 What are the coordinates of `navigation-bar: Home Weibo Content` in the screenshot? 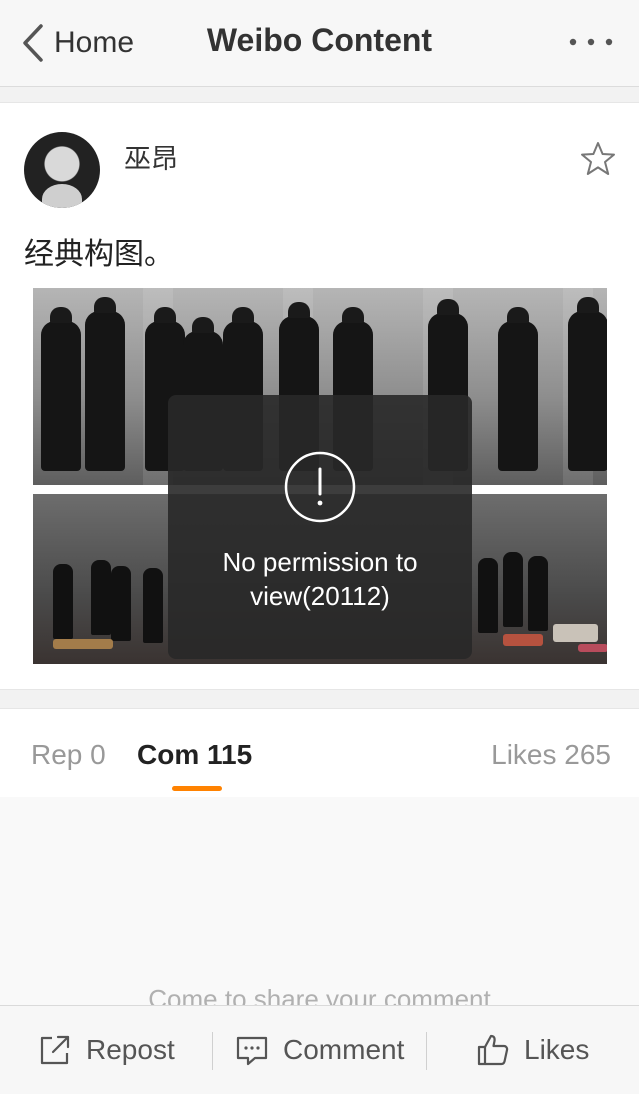 It's located at (319, 43).